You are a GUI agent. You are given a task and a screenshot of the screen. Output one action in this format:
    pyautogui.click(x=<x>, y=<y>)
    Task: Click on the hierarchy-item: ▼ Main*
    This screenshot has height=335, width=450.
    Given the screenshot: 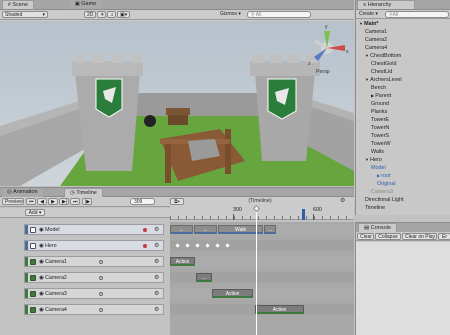 What is the action you would take?
    pyautogui.click(x=368, y=24)
    